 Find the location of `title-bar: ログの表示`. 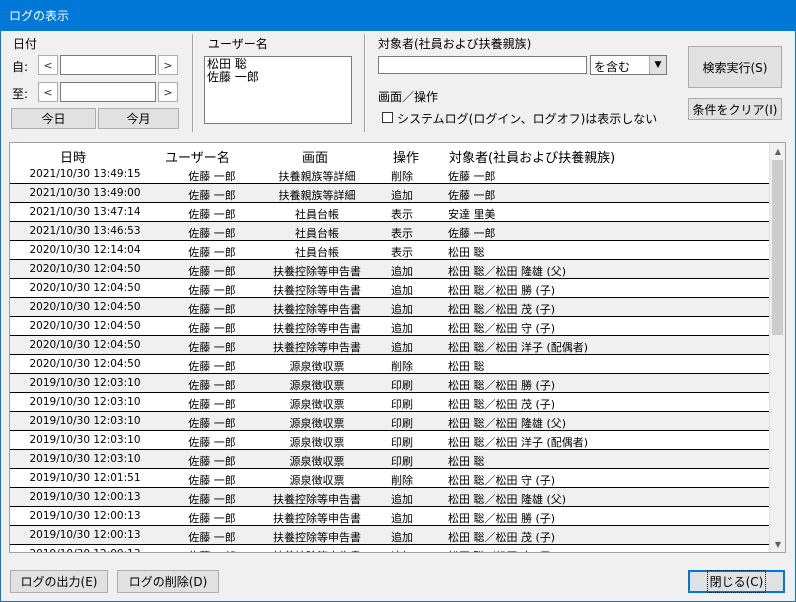

title-bar: ログの表示 is located at coordinates (398, 15).